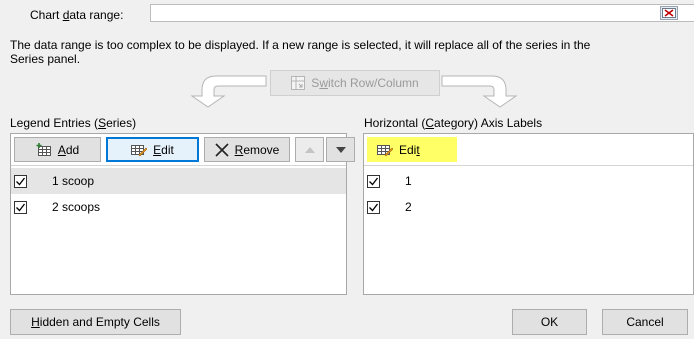  I want to click on remove-series-button: Remove, so click(247, 149).